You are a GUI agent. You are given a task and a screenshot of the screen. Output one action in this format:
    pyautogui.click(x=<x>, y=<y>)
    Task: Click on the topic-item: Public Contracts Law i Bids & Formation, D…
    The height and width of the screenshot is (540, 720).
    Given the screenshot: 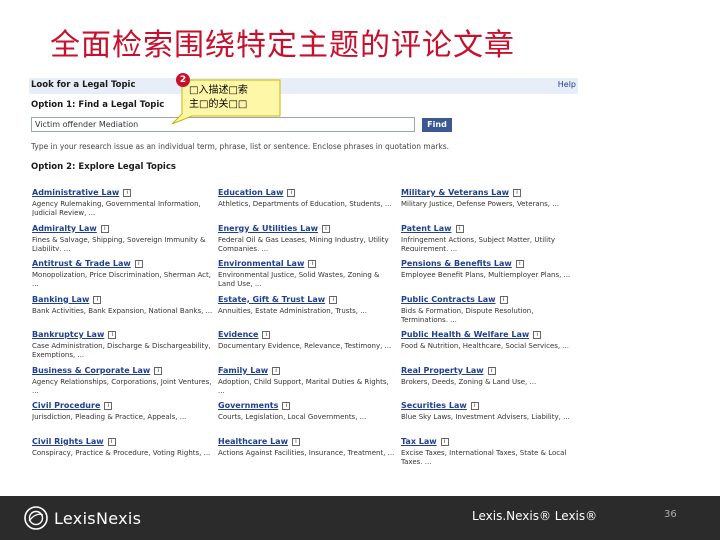 What is the action you would take?
    pyautogui.click(x=489, y=305)
    